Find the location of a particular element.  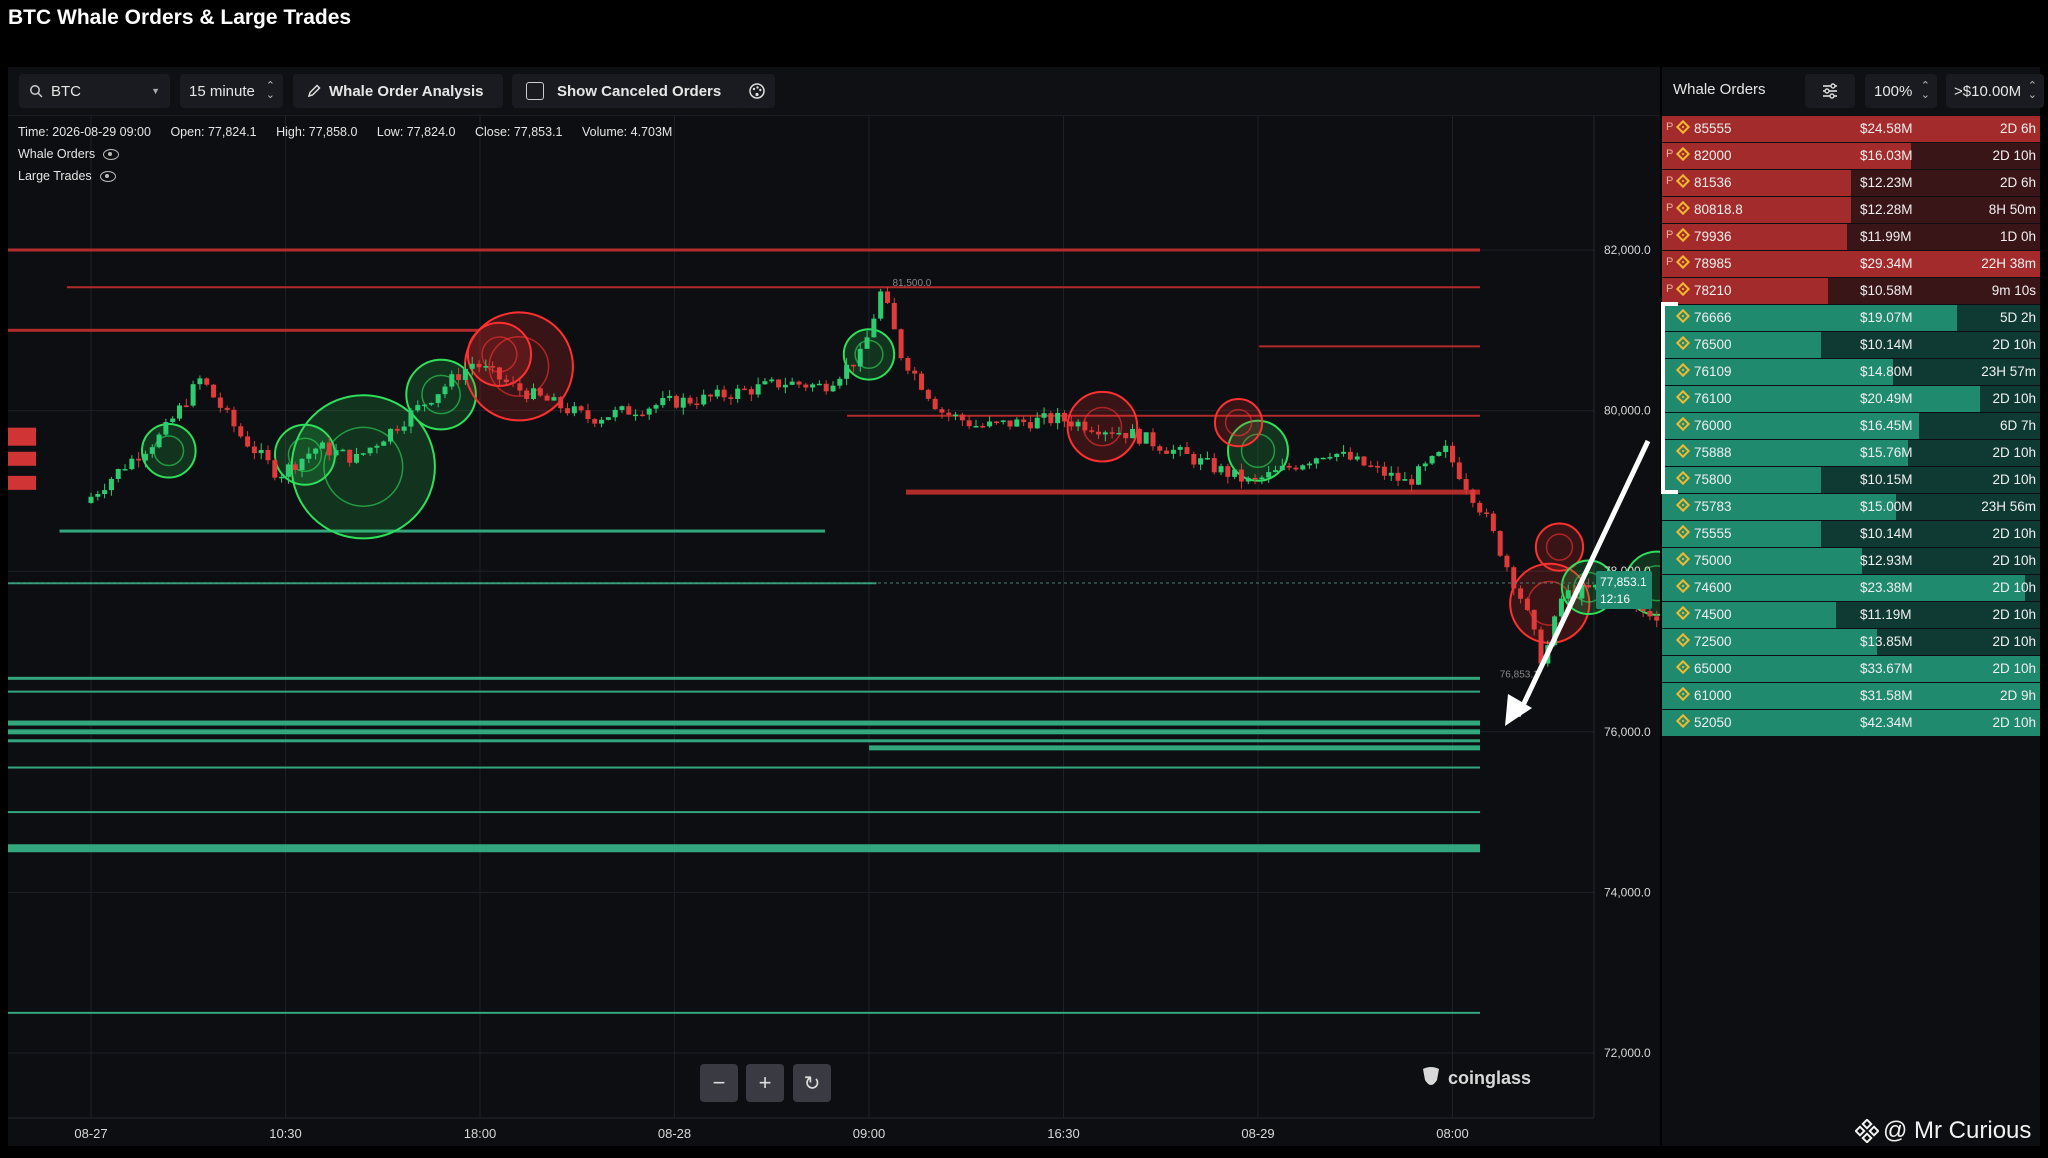

order-row: P 79936 $11.99M 1D 0h is located at coordinates (1851, 237).